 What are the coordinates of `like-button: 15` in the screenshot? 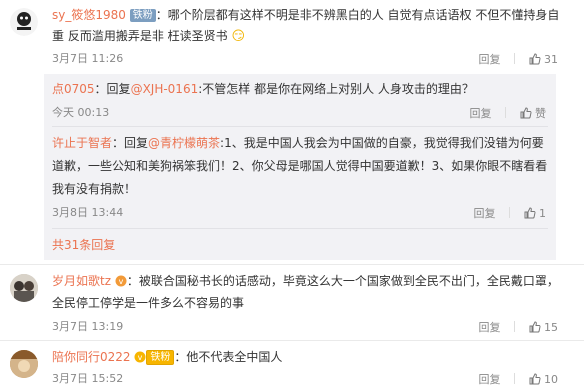 It's located at (543, 327).